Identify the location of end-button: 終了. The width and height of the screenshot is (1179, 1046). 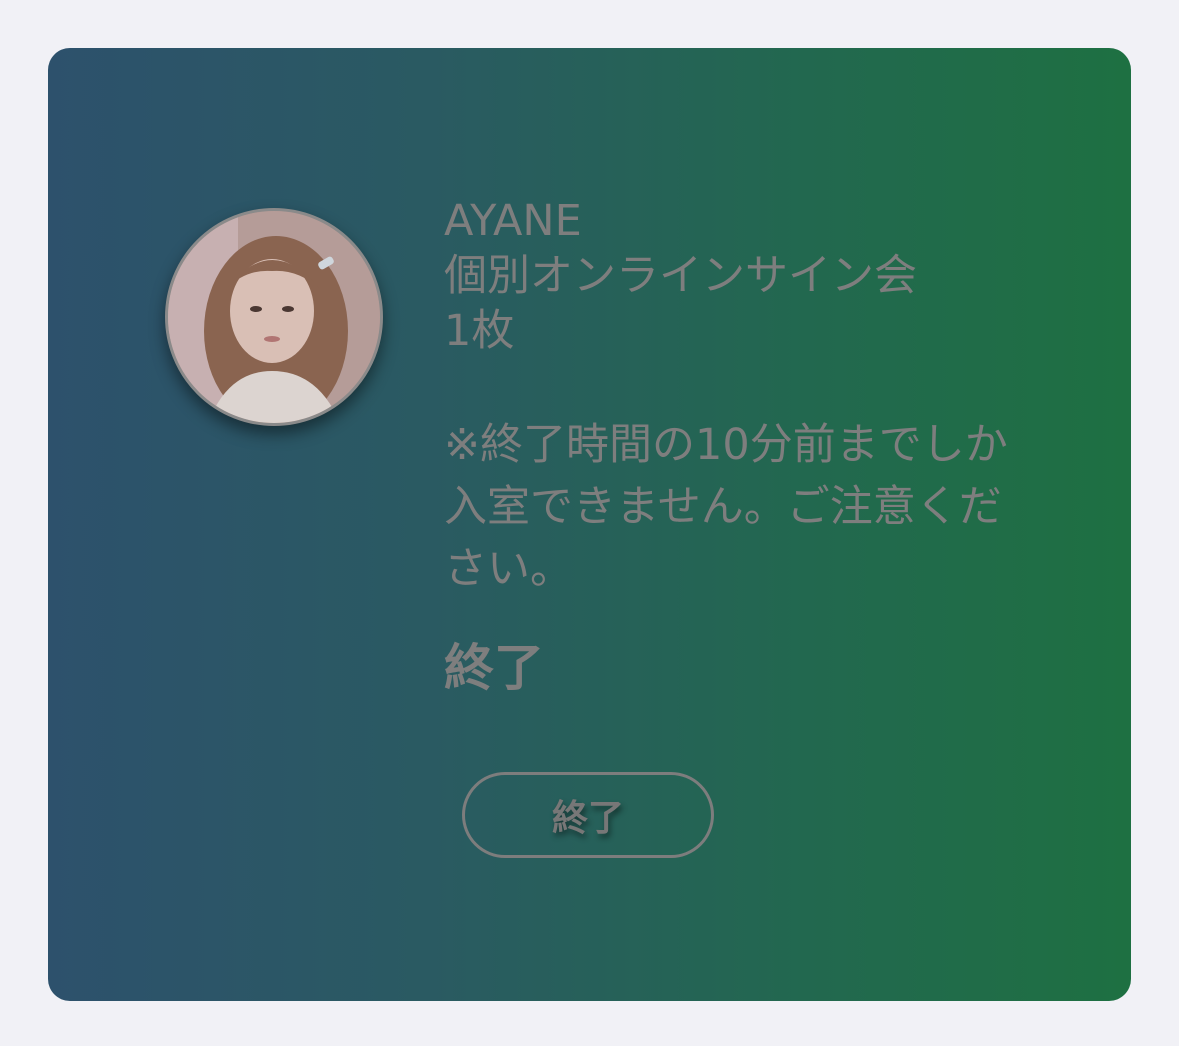
(588, 815).